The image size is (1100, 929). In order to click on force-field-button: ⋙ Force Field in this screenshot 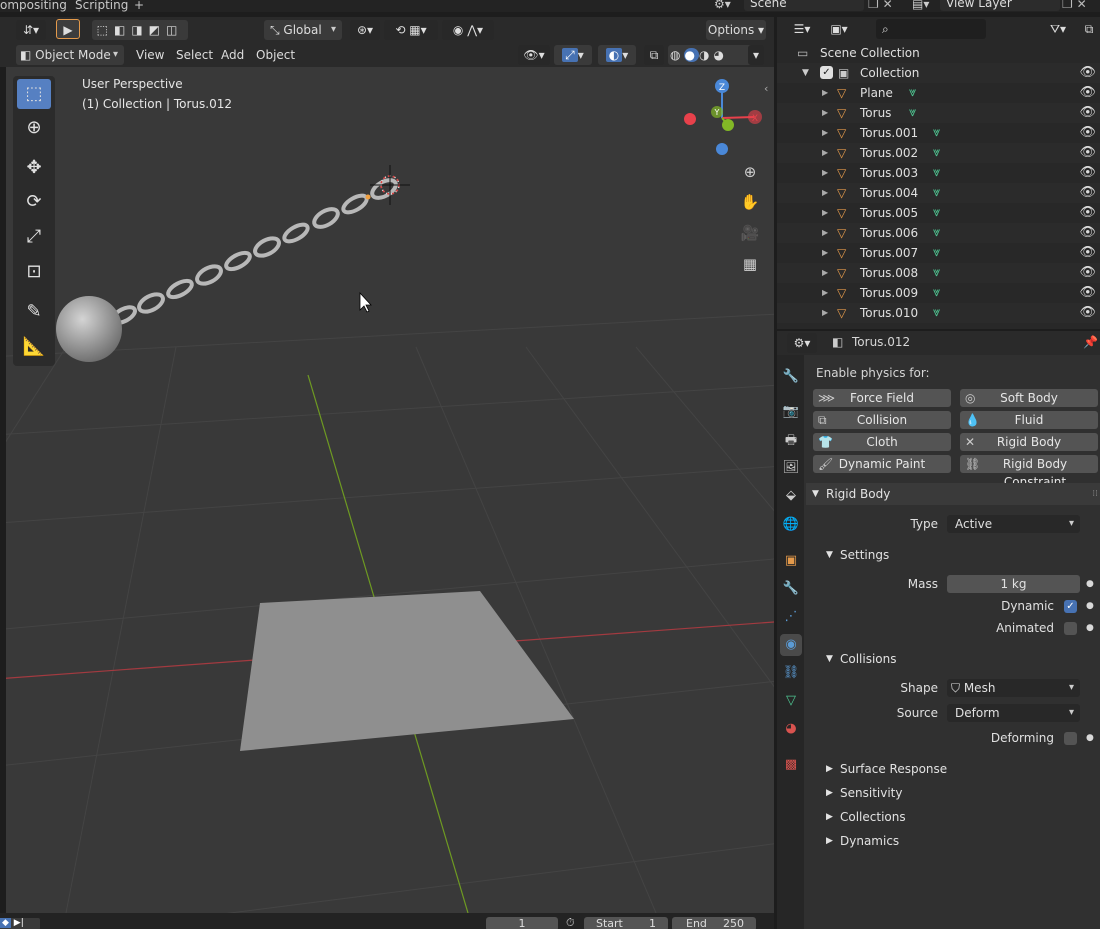, I will do `click(882, 398)`.